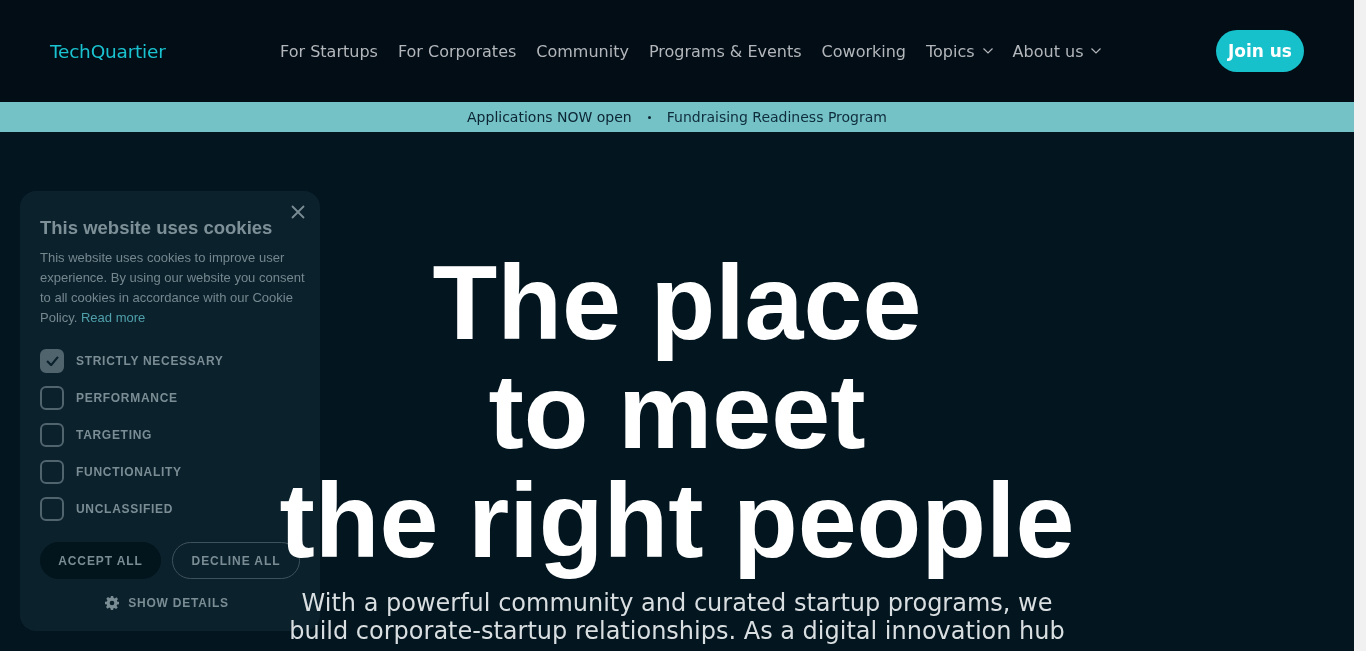 This screenshot has width=1366, height=651. Describe the element at coordinates (549, 117) in the screenshot. I see `announcement-label: Applications NOW open` at that location.